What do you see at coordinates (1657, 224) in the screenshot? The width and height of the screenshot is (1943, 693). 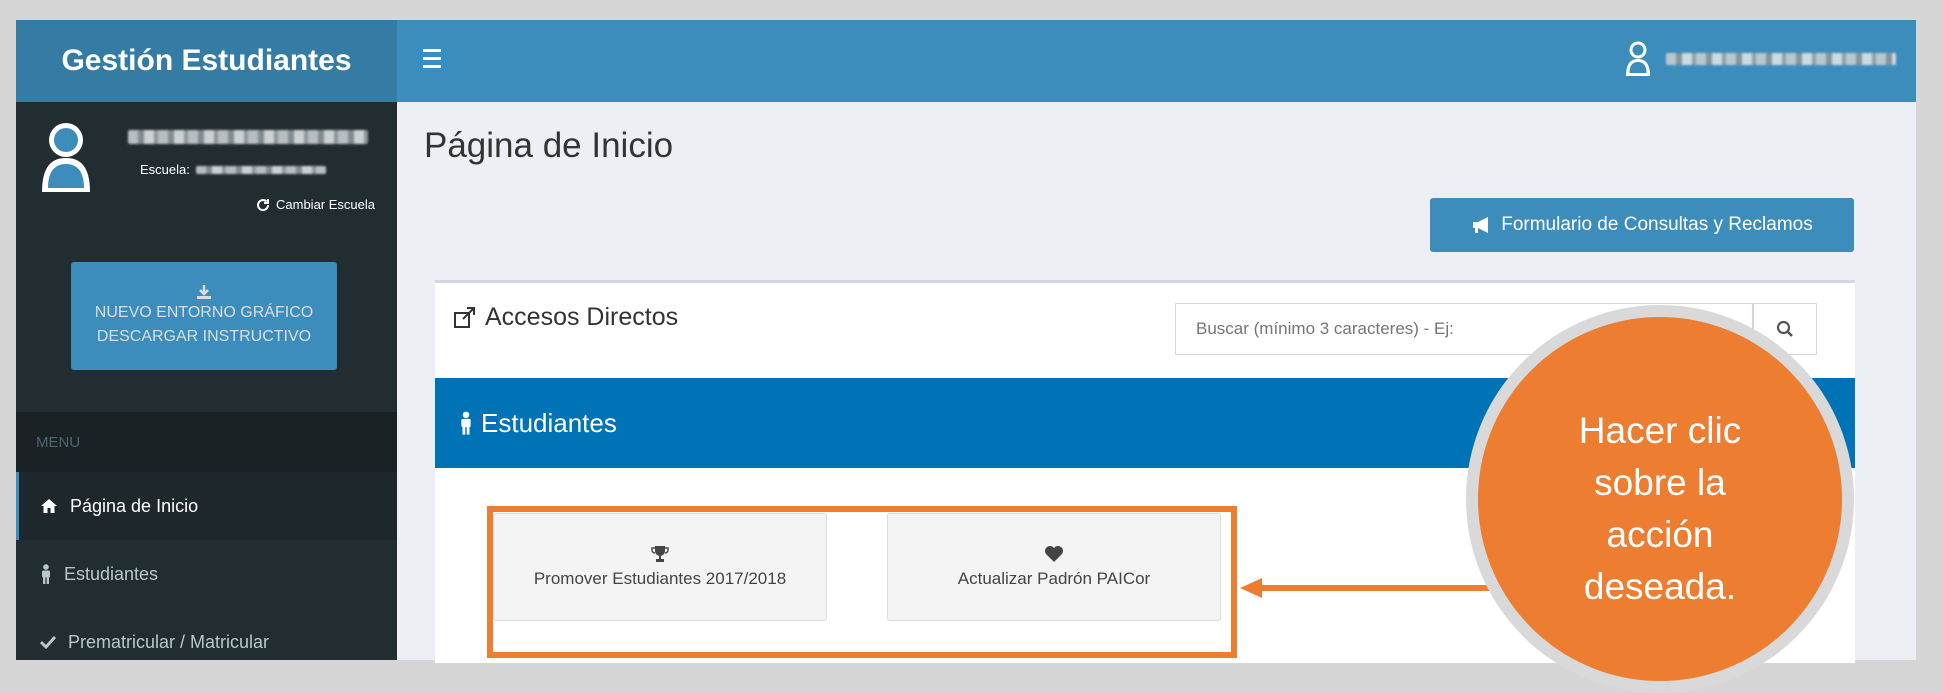 I see `complaints-form-label: Formulario de Consultas y Reclamos` at bounding box center [1657, 224].